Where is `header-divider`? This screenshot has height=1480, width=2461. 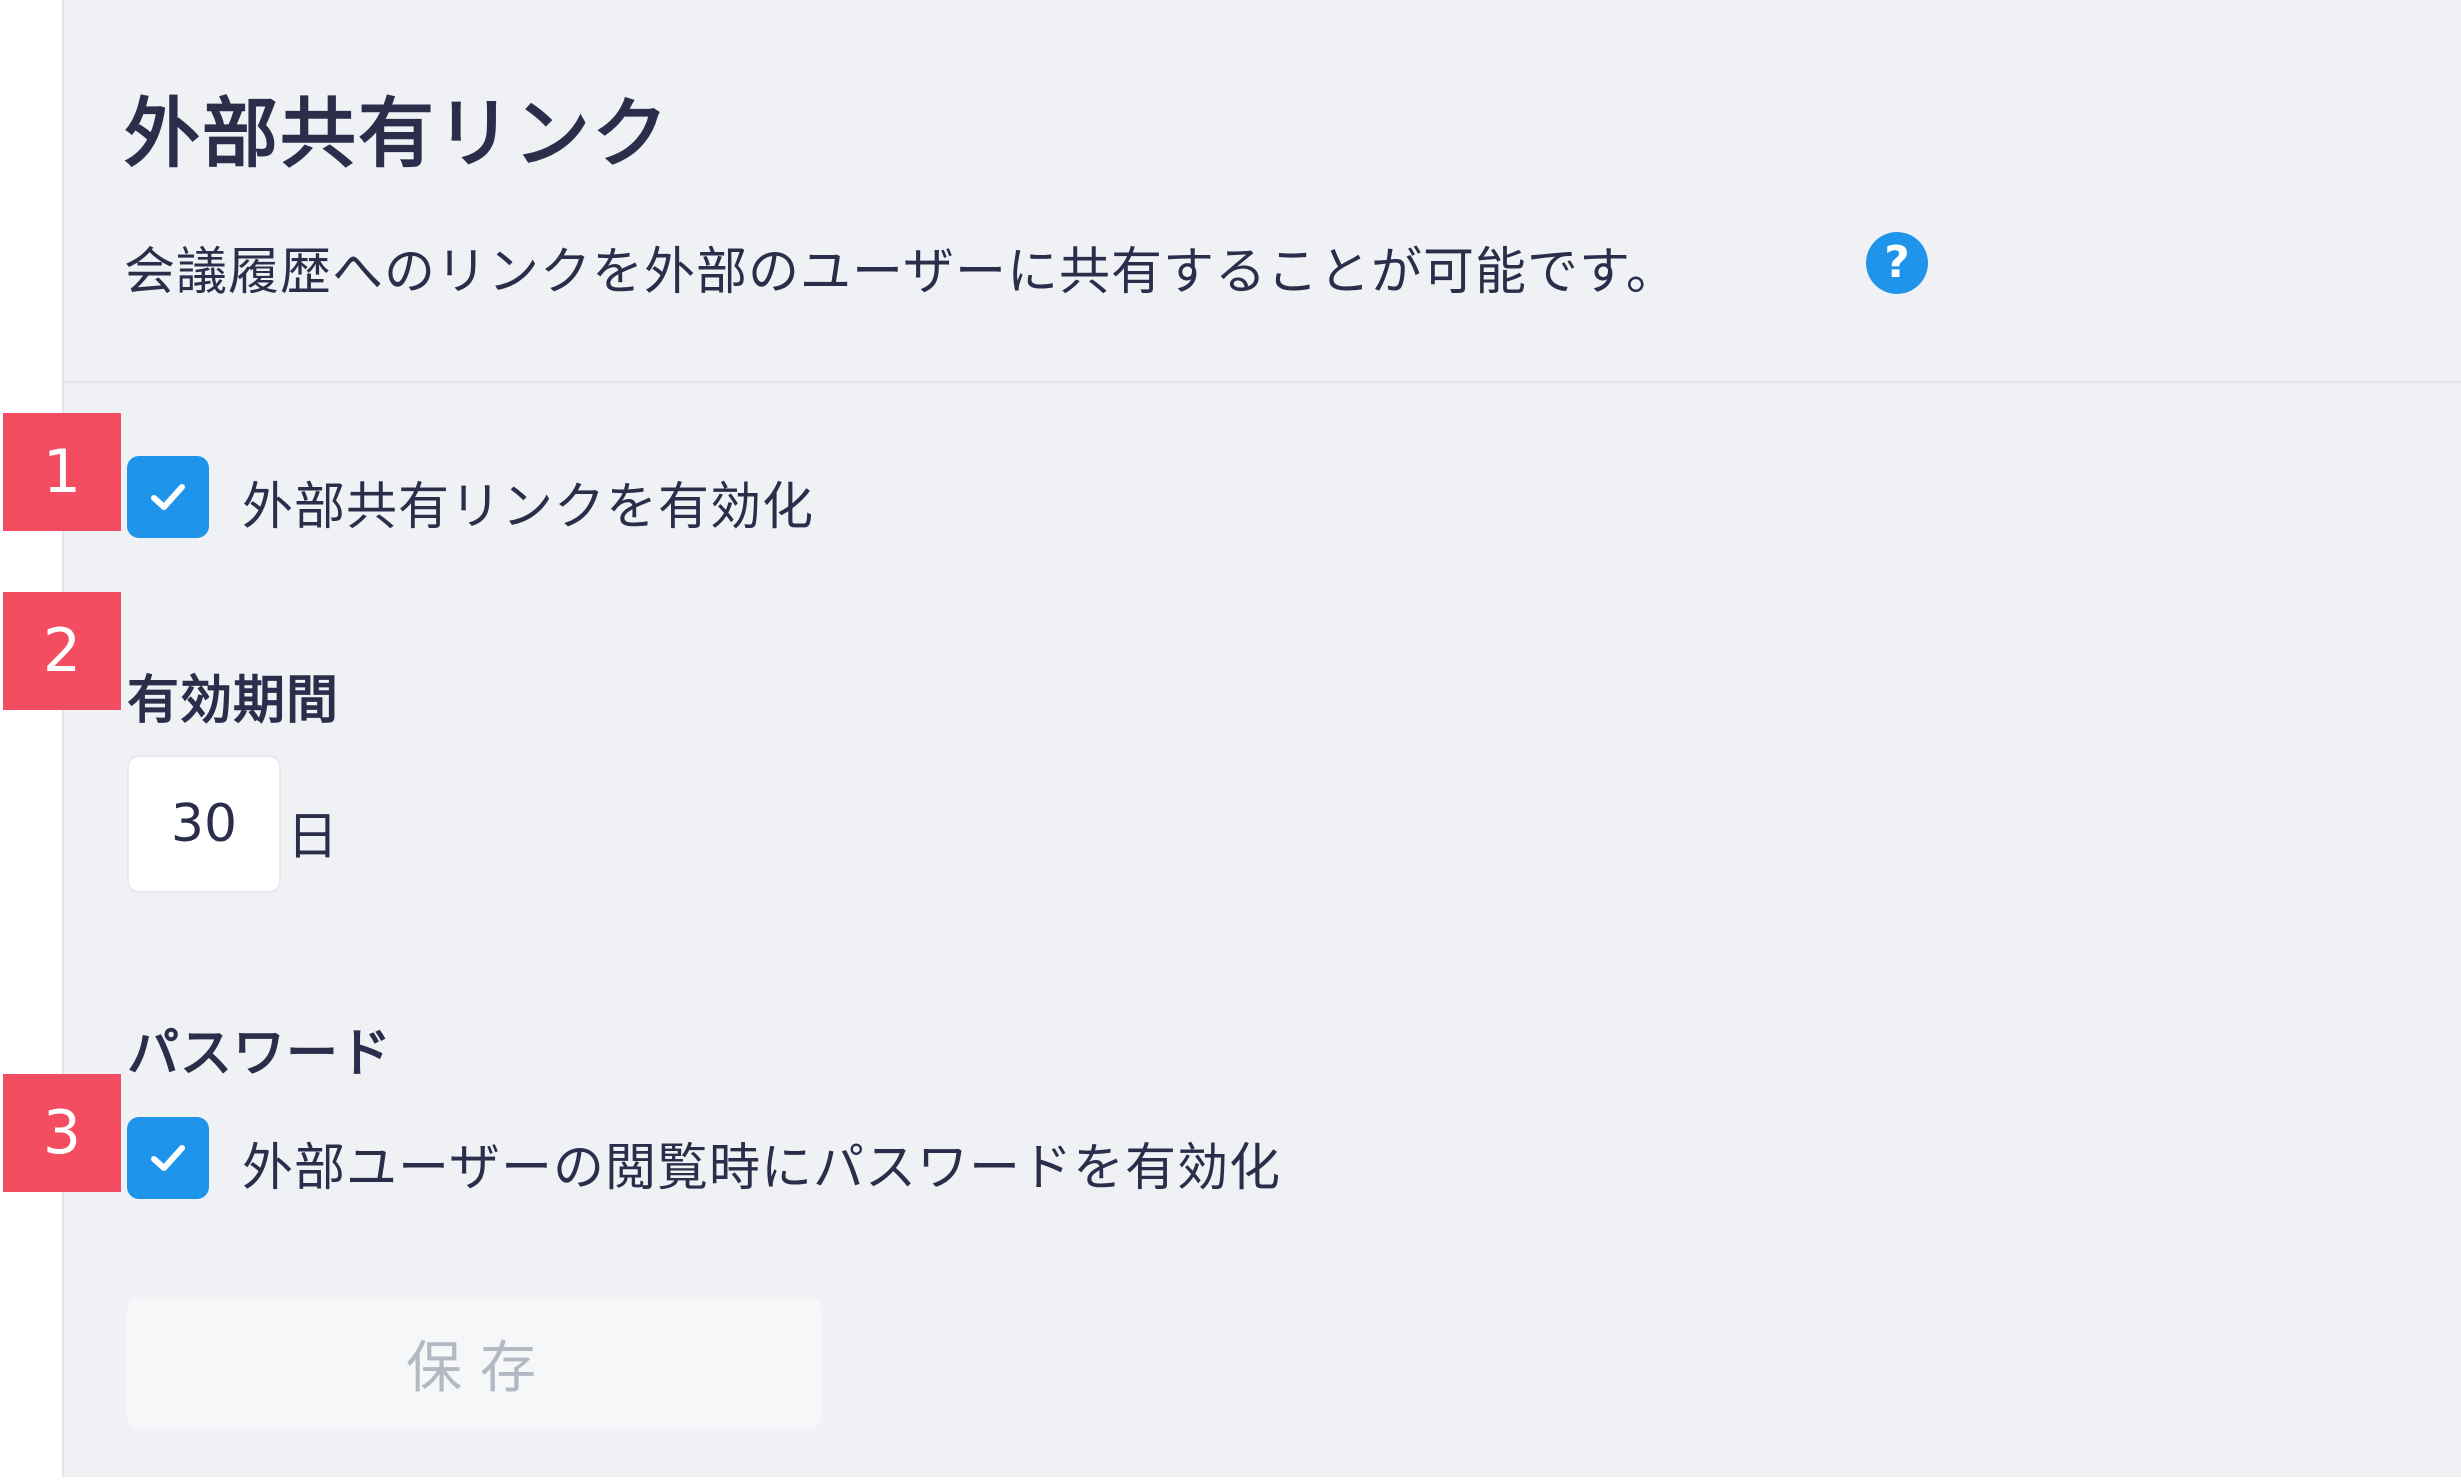 header-divider is located at coordinates (1261, 382).